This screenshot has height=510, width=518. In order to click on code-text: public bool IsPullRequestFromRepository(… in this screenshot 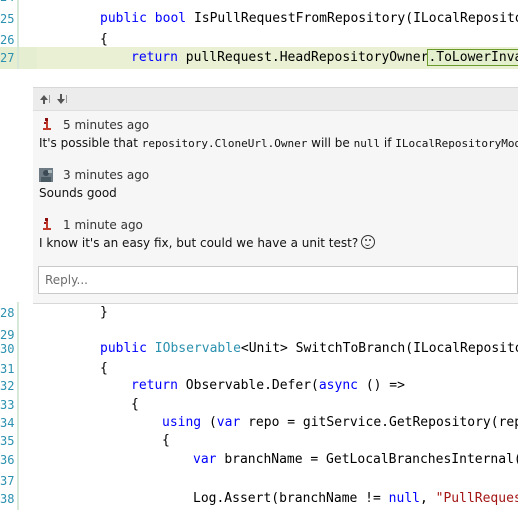, I will do `click(309, 19)`.